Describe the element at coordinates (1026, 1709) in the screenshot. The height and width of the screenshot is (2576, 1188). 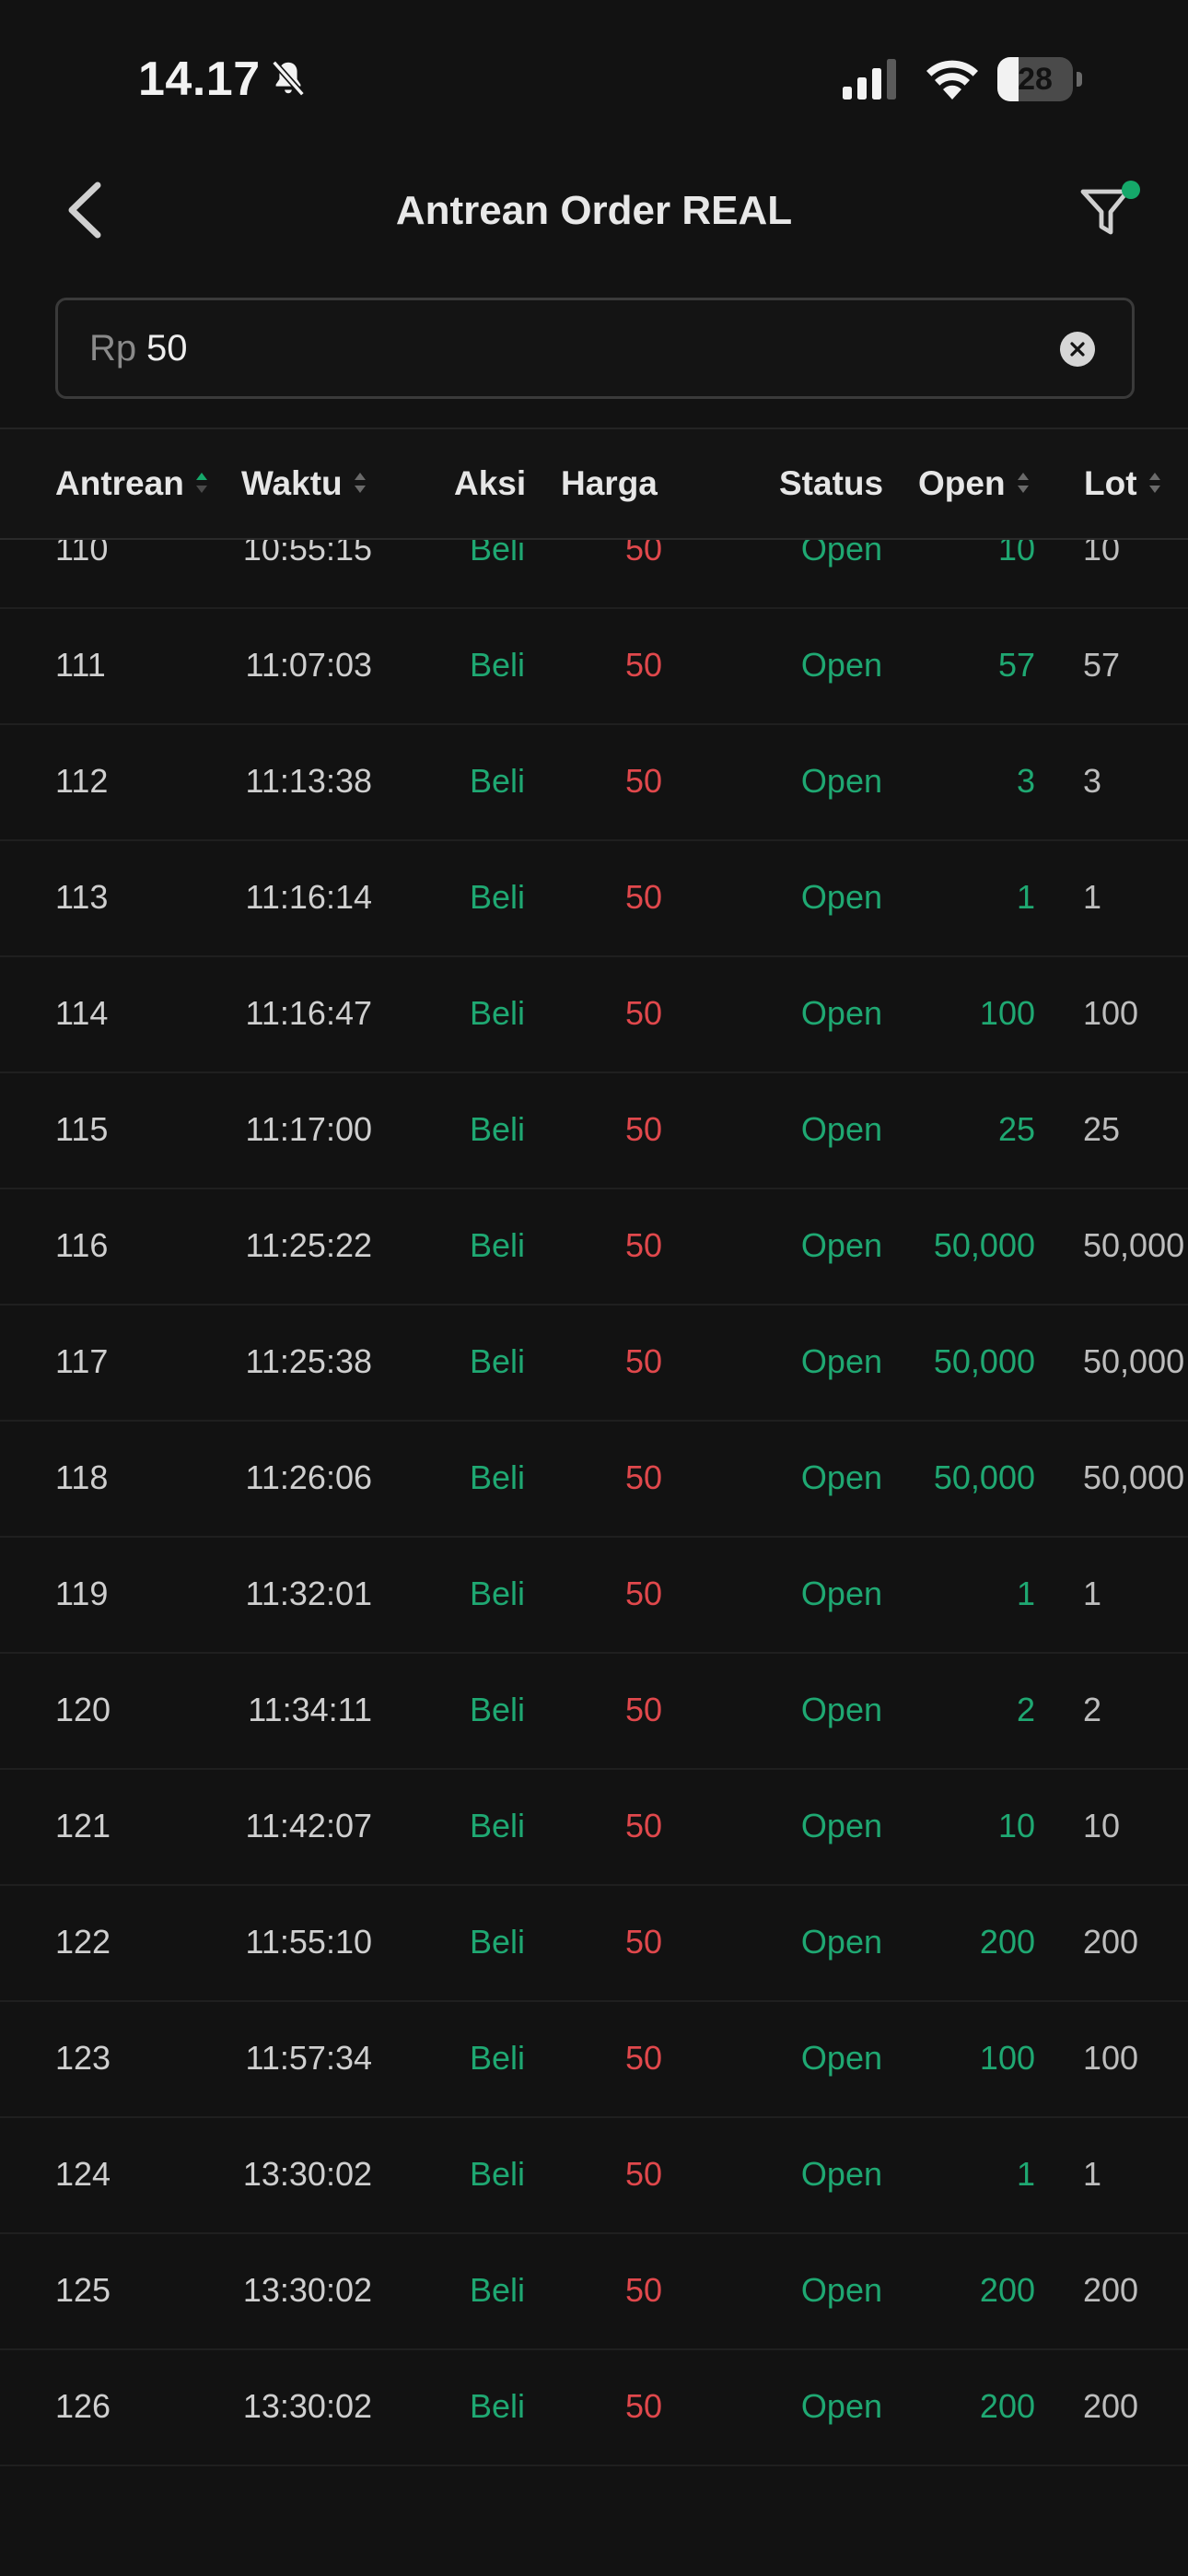
I see `cell-open: 2` at that location.